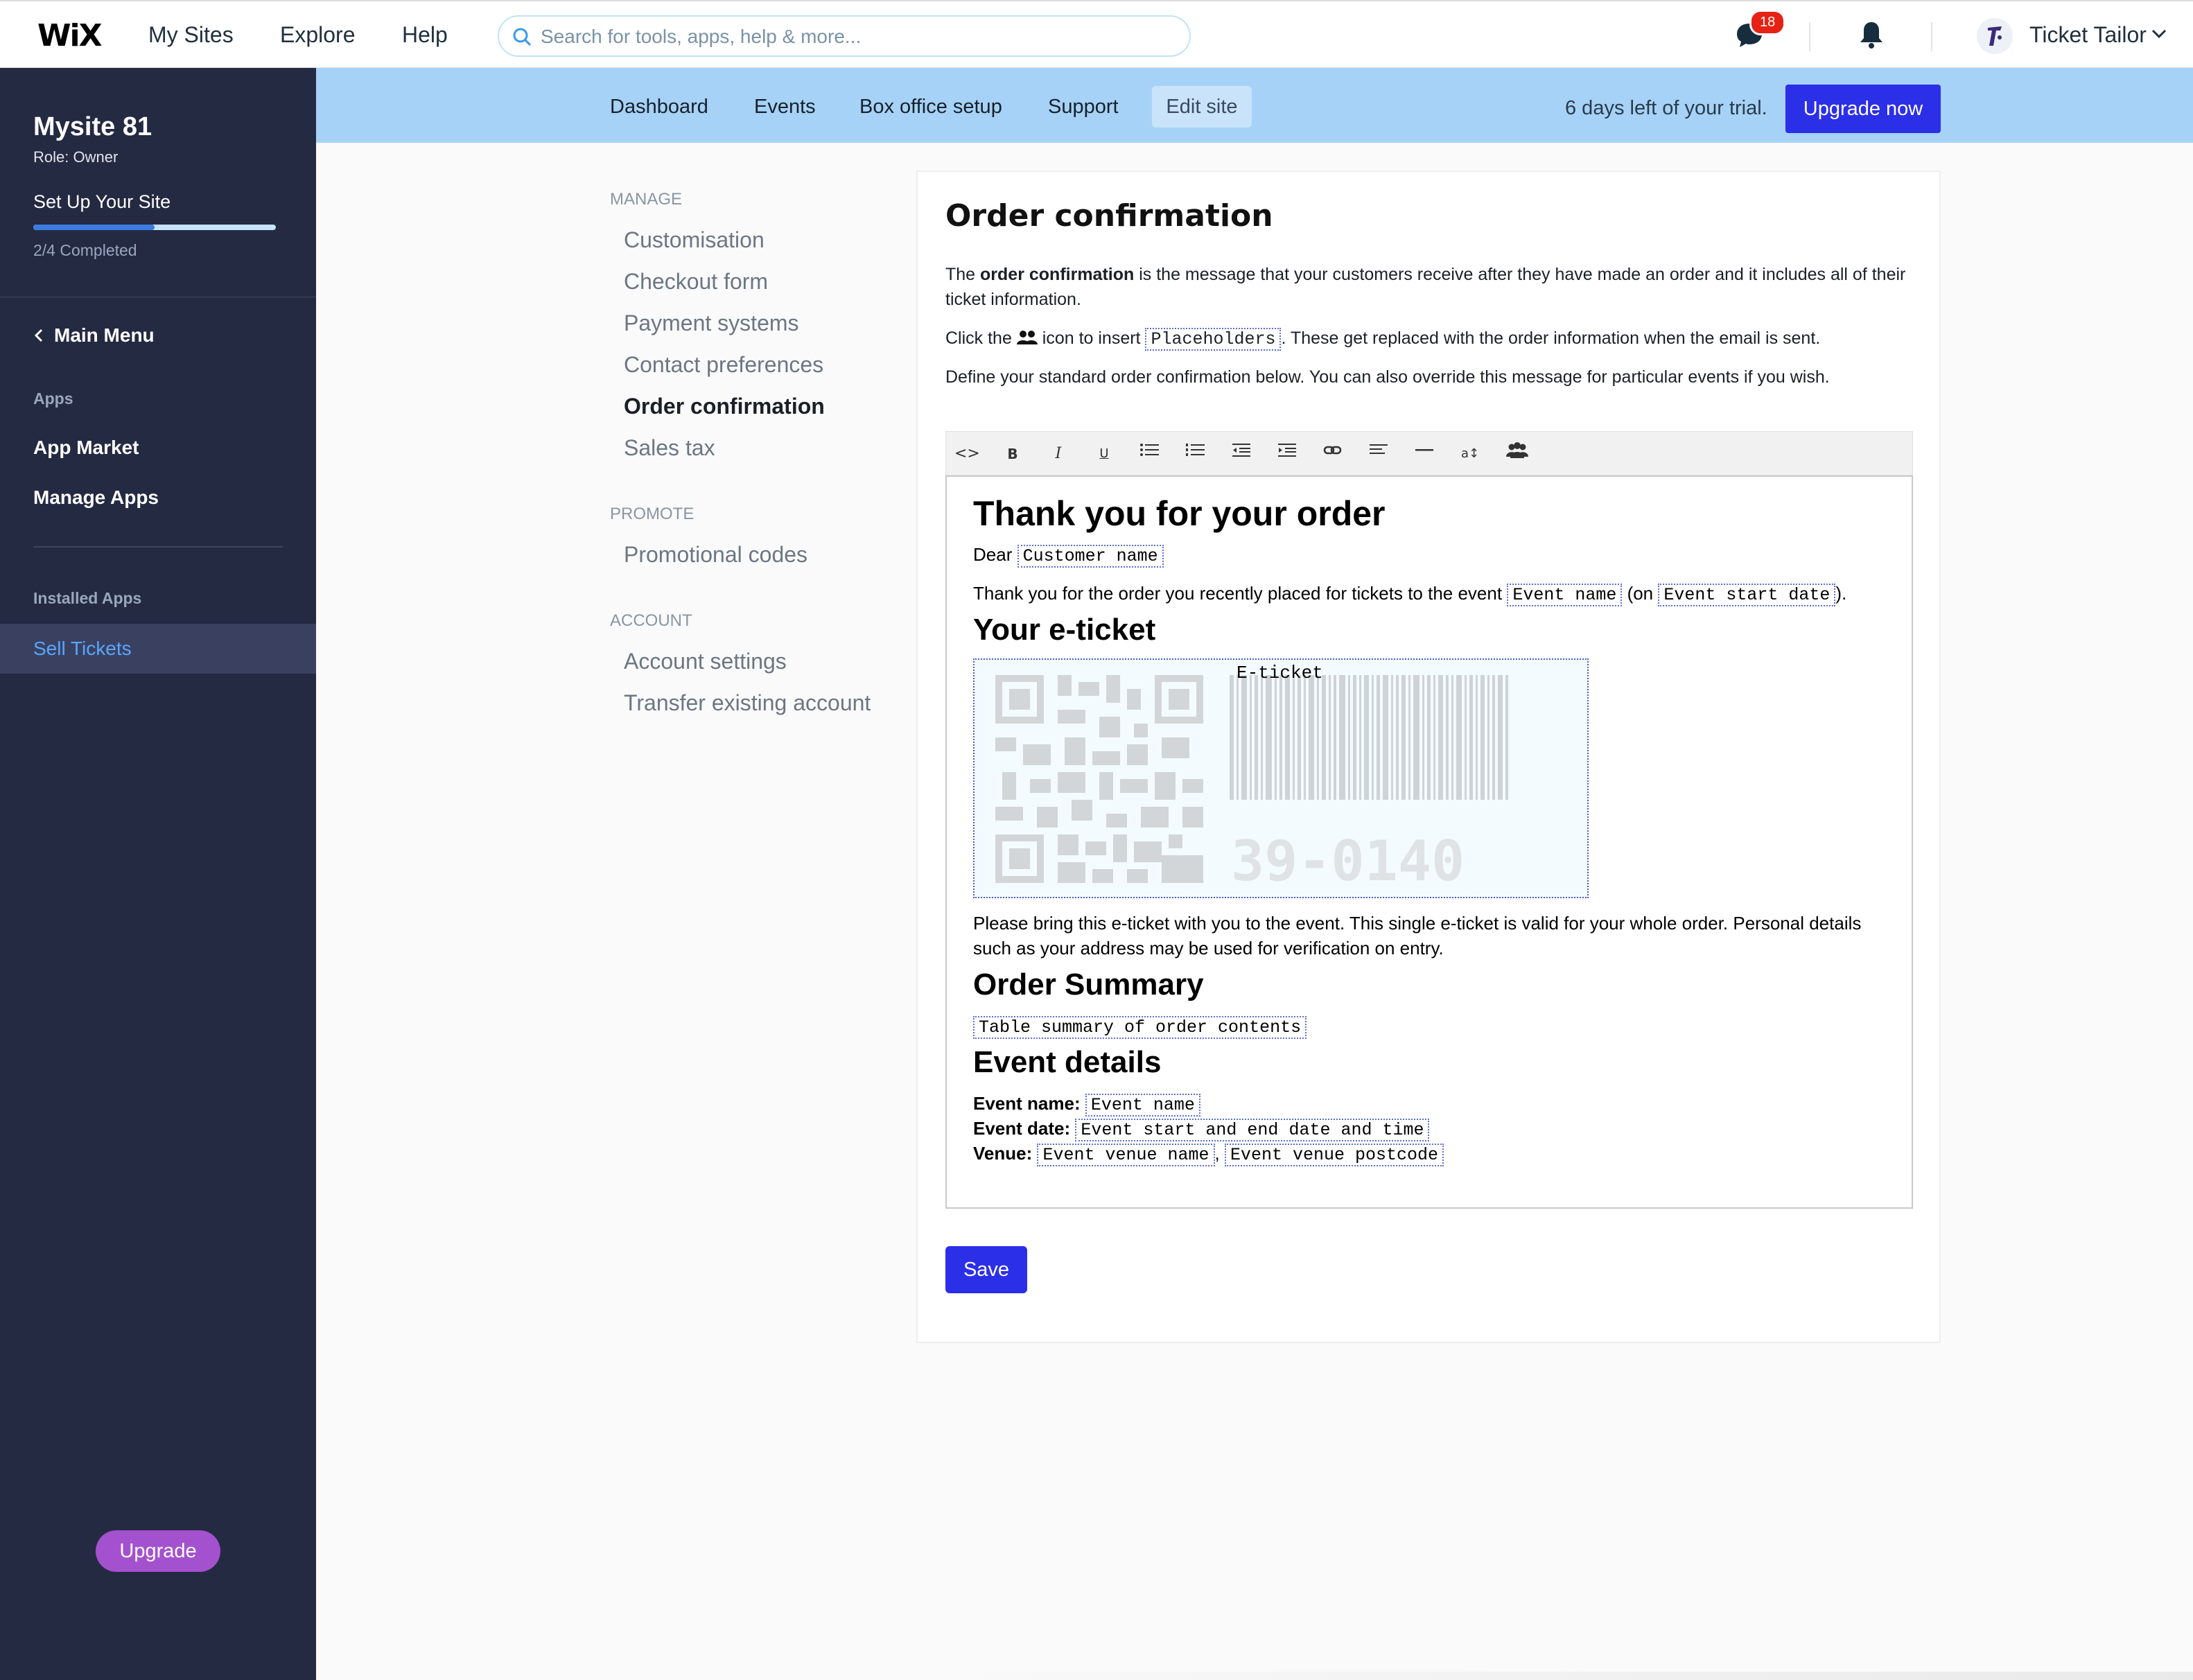 The height and width of the screenshot is (1680, 2193). What do you see at coordinates (1099, 779) in the screenshot?
I see `qr-code-icon` at bounding box center [1099, 779].